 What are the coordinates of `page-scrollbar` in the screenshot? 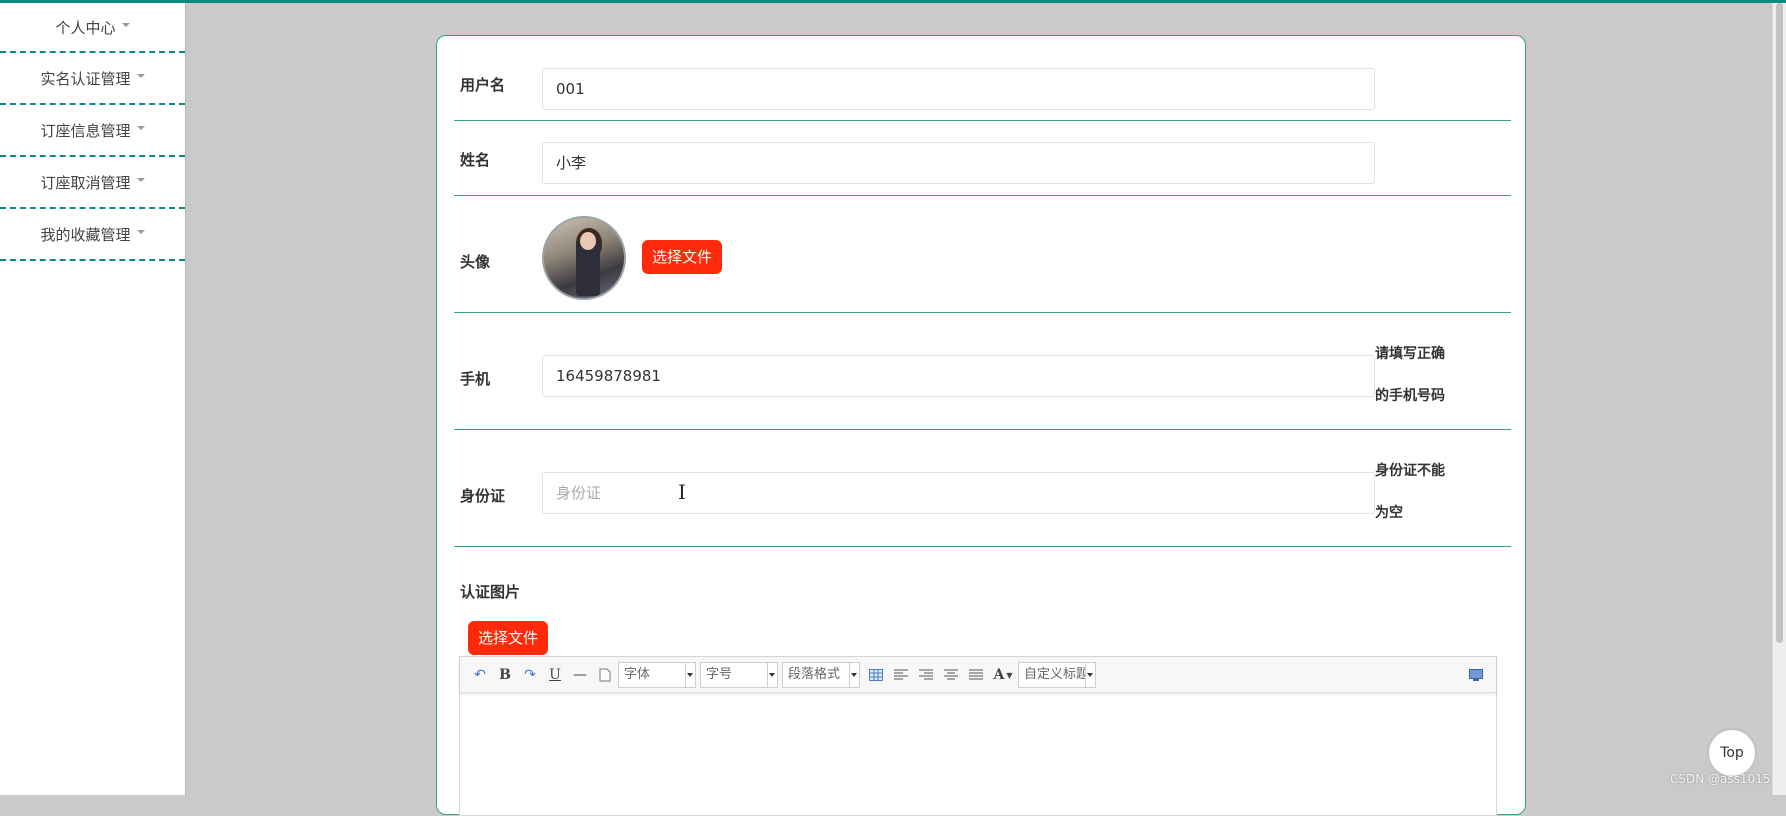 It's located at (1779, 399).